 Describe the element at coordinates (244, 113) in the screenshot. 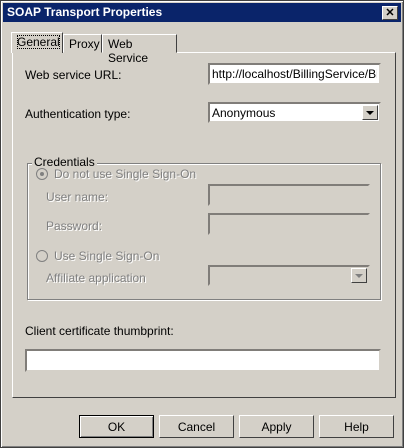

I see `authentication-type-value: Anonymous` at that location.